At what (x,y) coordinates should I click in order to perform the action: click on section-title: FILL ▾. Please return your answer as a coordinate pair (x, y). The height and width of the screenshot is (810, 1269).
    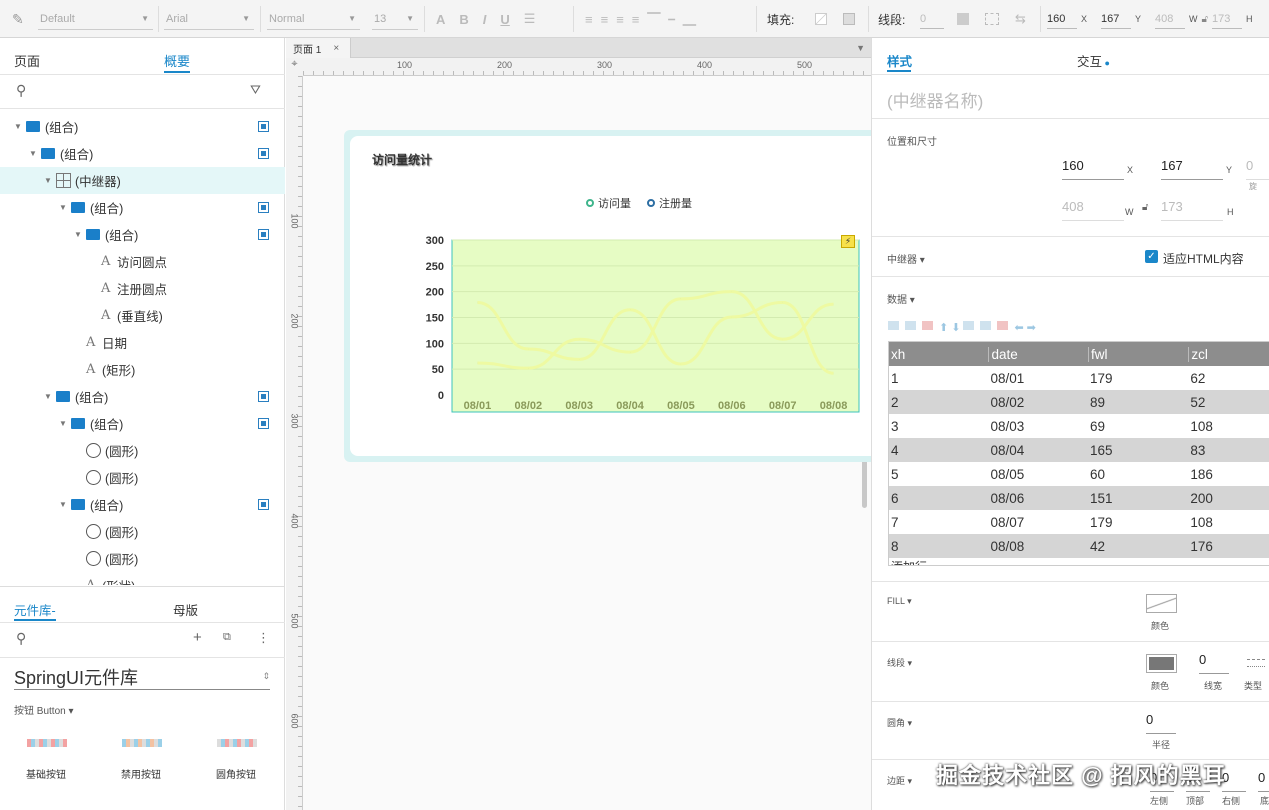
    Looking at the image, I should click on (899, 601).